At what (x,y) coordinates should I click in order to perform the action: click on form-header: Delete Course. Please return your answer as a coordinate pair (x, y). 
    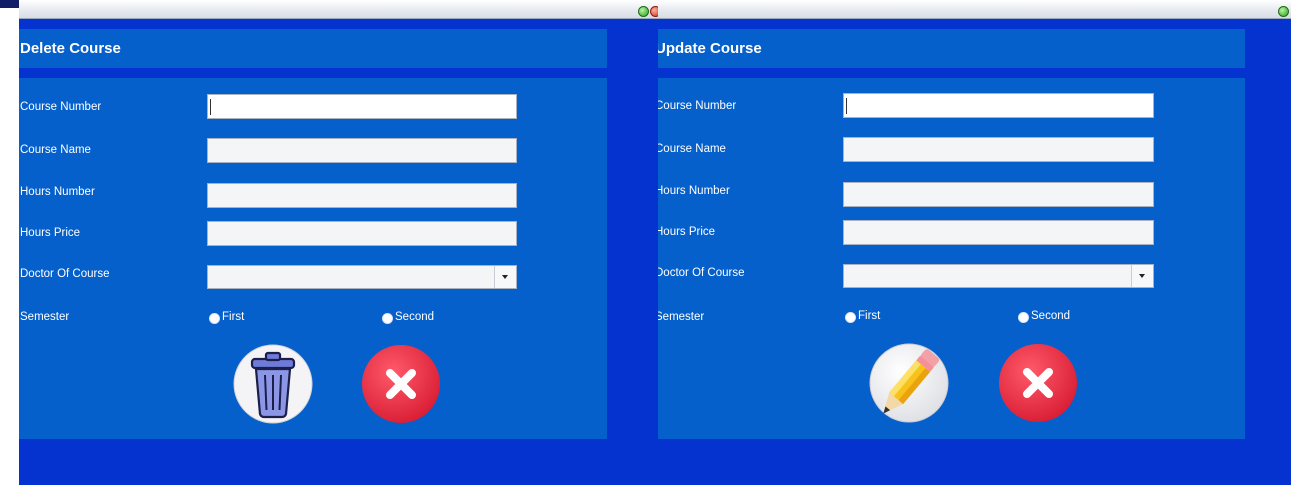
    Looking at the image, I should click on (313, 48).